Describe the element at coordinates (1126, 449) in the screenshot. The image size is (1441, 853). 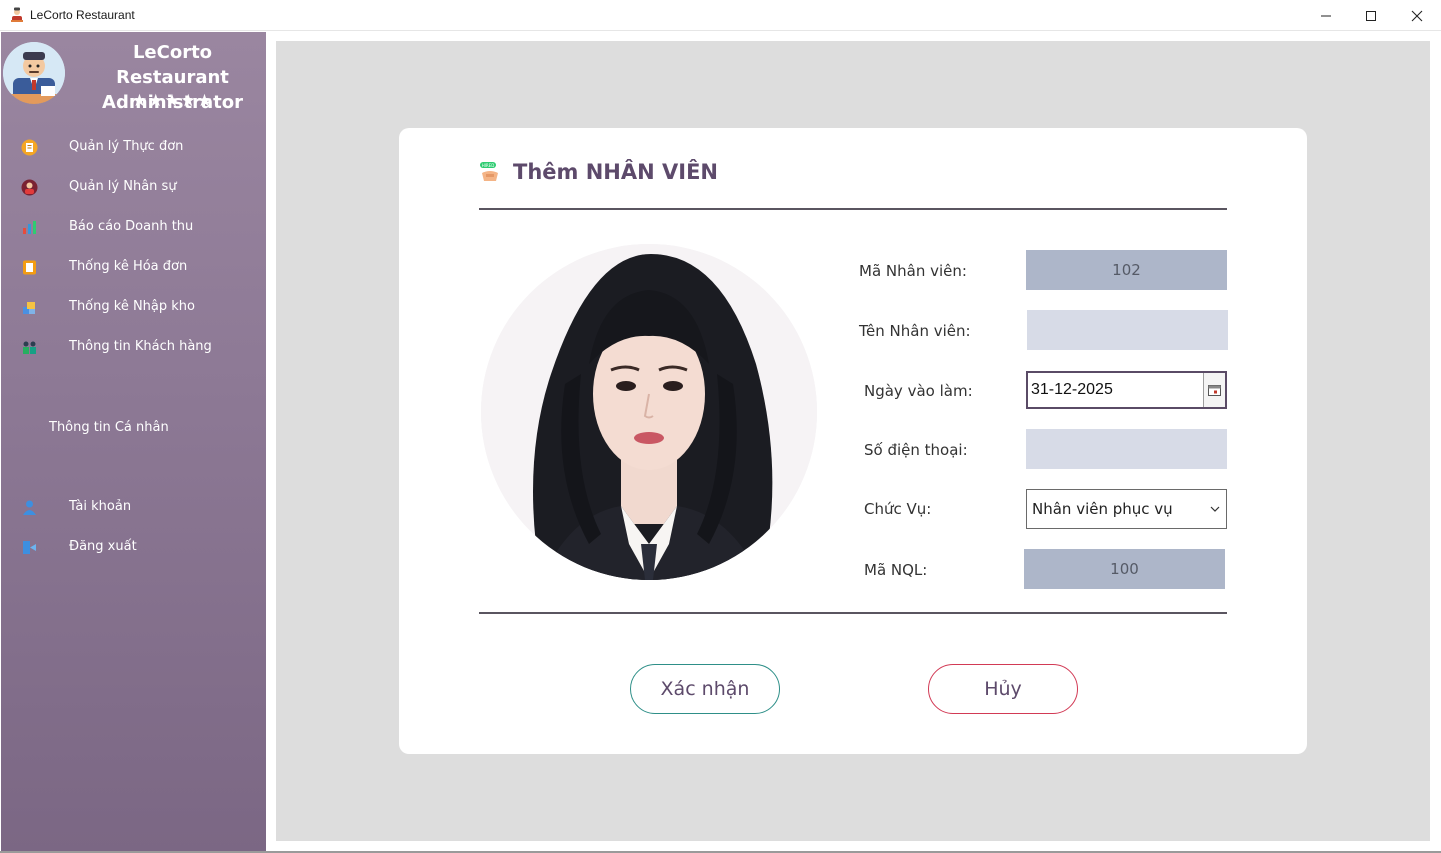
I see `phone-input` at that location.